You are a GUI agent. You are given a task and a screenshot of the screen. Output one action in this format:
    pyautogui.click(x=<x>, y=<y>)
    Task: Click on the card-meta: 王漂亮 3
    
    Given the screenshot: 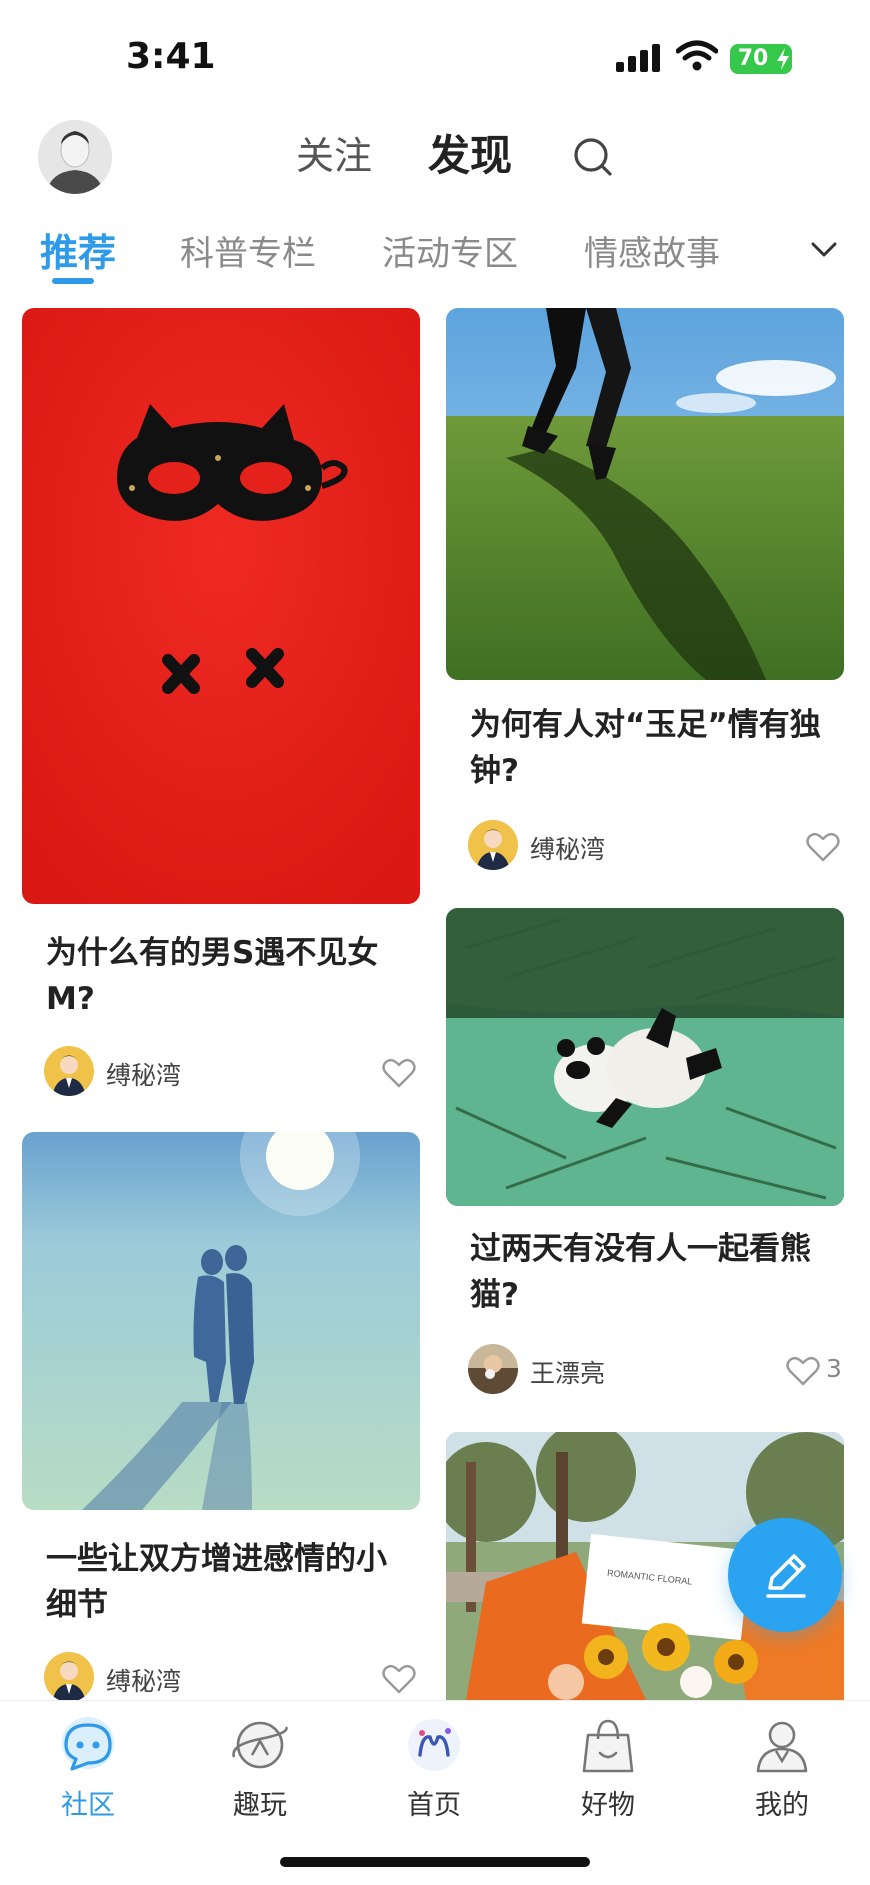 What is the action you would take?
    pyautogui.click(x=658, y=1371)
    